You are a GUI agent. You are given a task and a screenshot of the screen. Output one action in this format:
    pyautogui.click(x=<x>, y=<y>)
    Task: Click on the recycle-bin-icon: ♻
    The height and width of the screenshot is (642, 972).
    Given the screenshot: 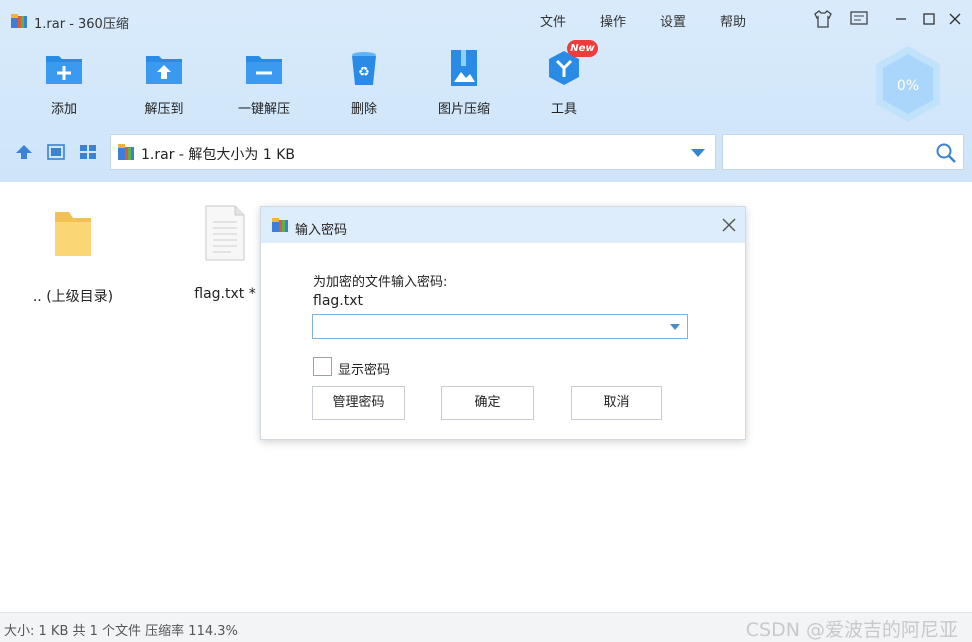 What is the action you would take?
    pyautogui.click(x=364, y=68)
    